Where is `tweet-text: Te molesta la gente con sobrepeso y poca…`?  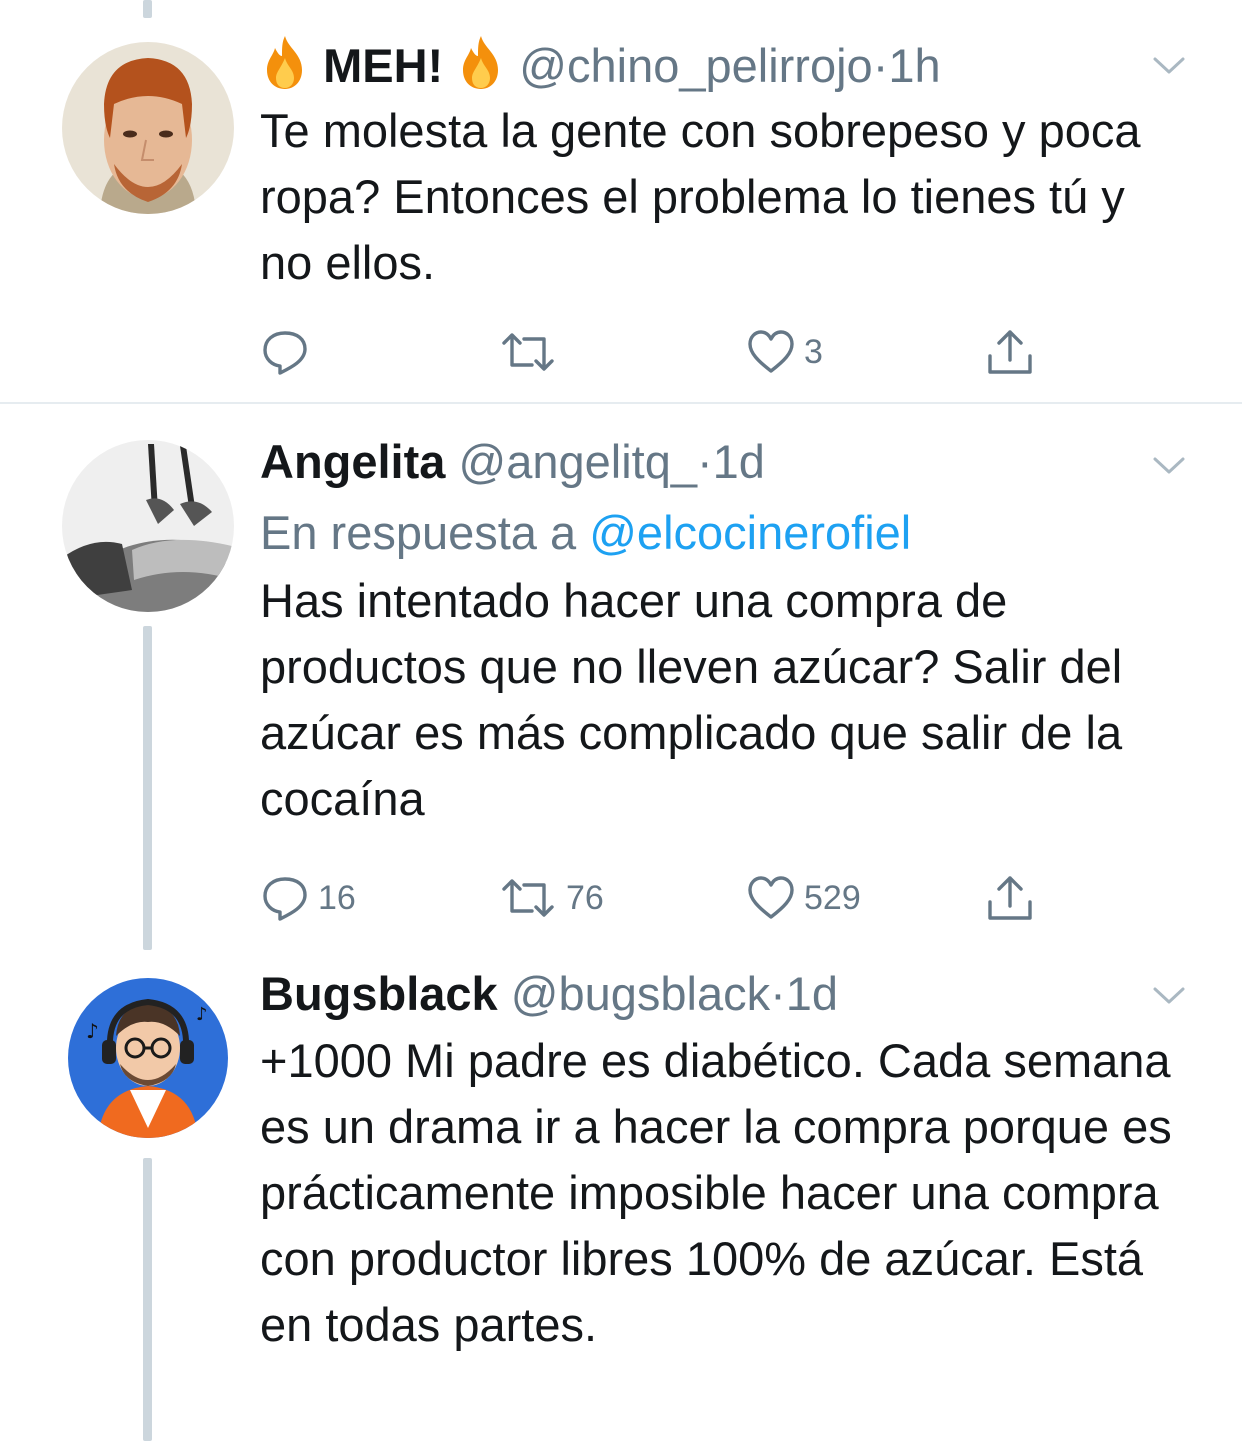
tweet-text: Te molesta la gente con sobrepeso y poca… is located at coordinates (700, 196).